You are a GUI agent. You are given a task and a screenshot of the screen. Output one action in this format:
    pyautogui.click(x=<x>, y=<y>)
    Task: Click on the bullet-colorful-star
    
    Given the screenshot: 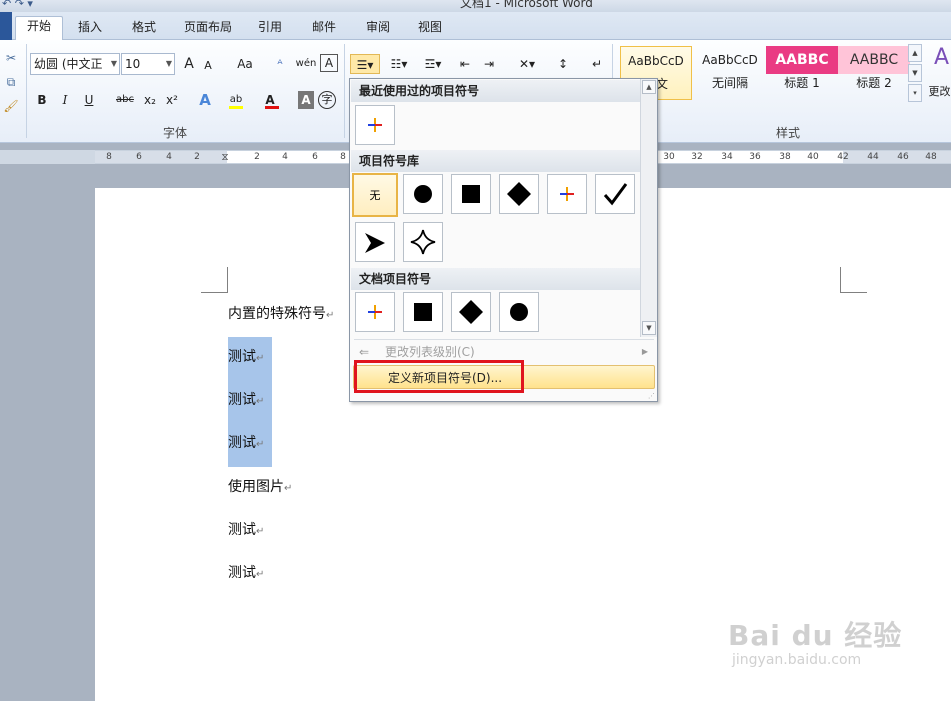 What is the action you would take?
    pyautogui.click(x=567, y=194)
    